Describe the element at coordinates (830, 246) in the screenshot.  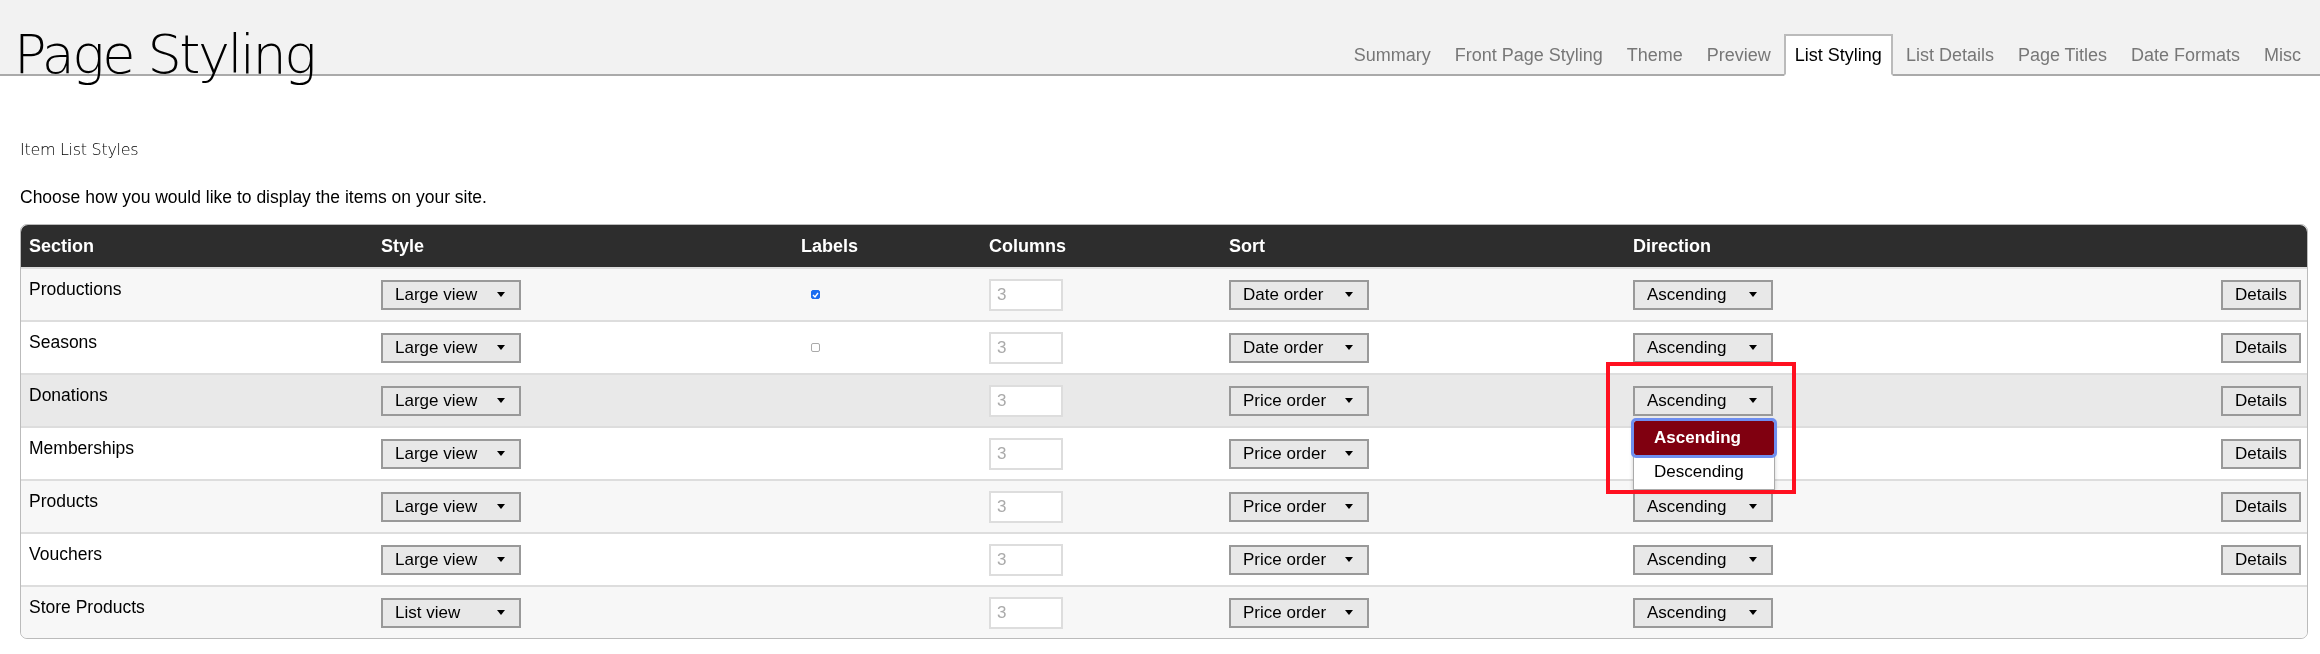
I see `column-header: Labels` at that location.